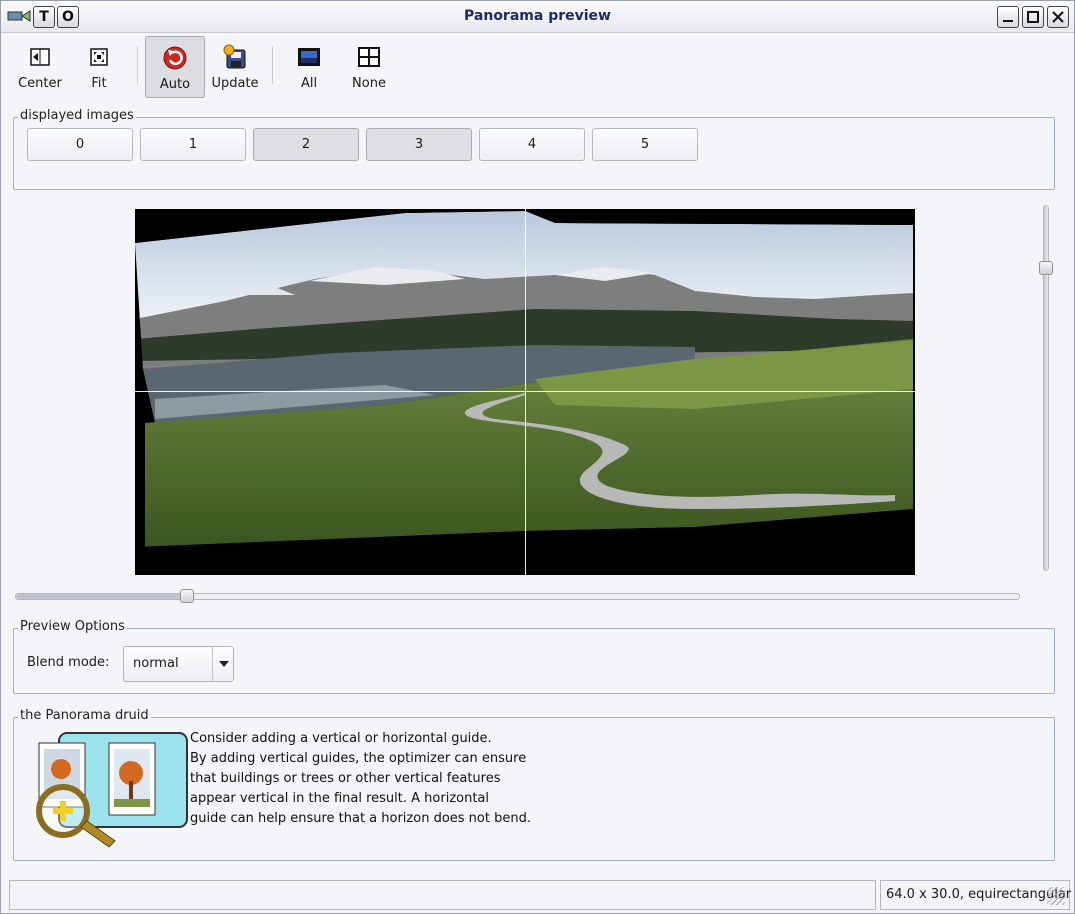 The height and width of the screenshot is (914, 1075). I want to click on close-icon, so click(1058, 17).